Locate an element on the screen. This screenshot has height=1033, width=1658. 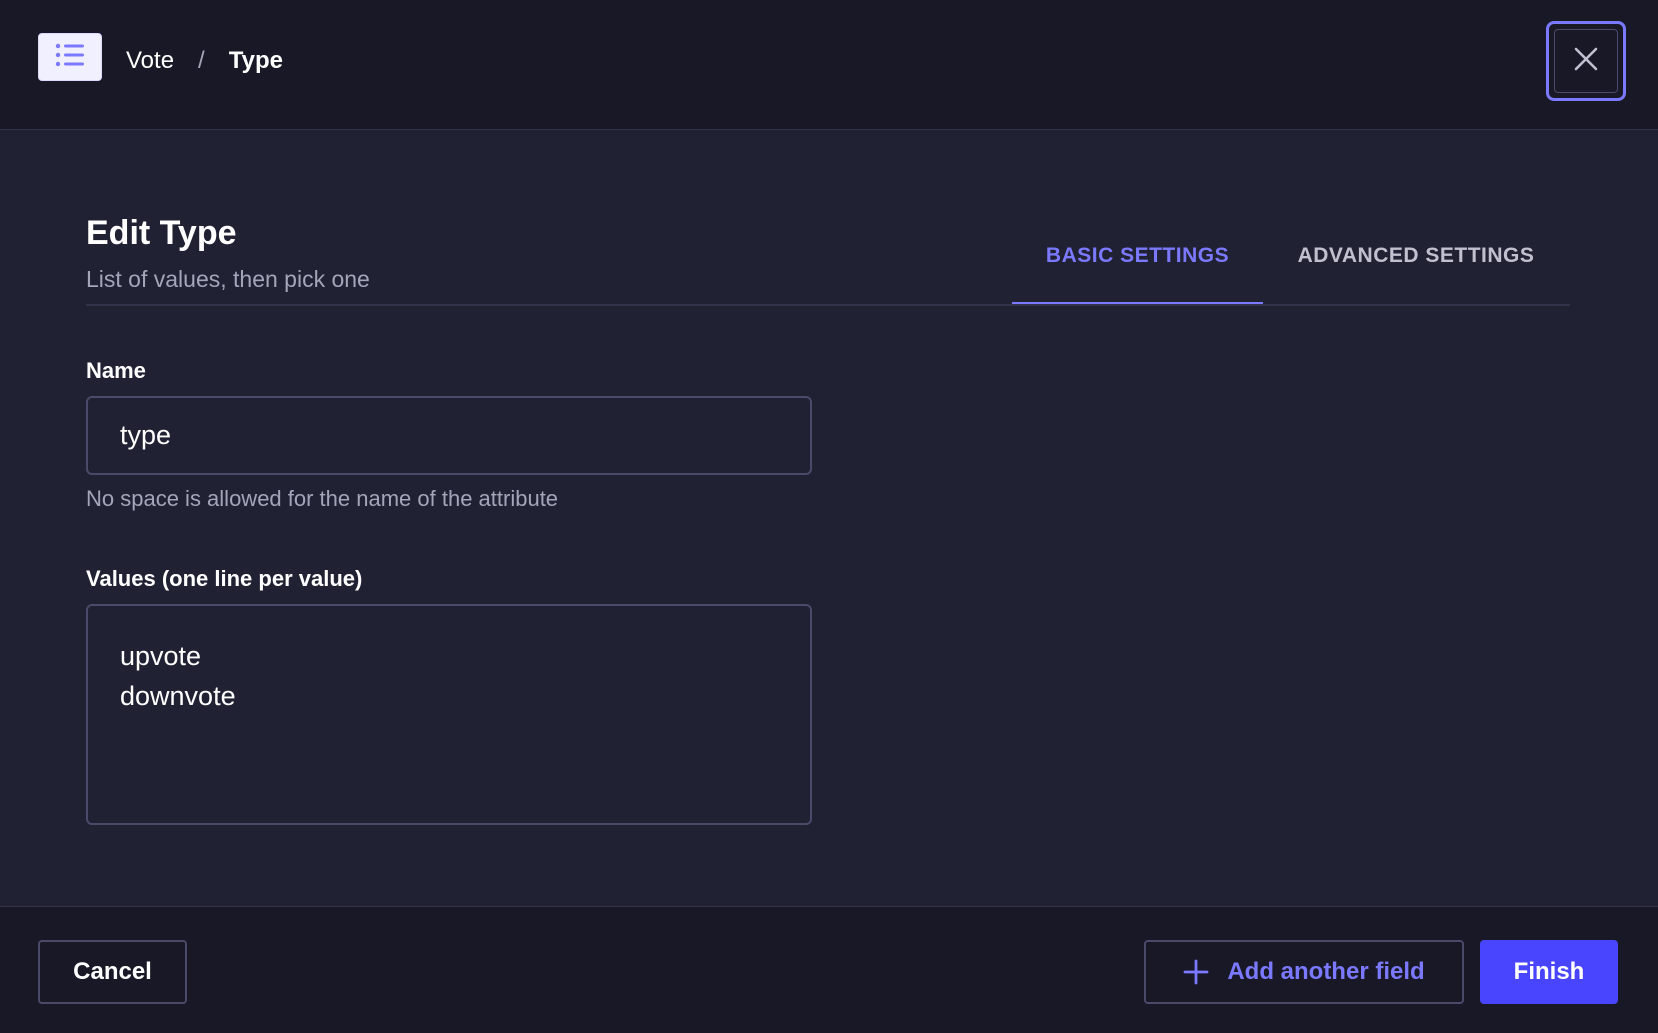
breadcrumb: Vote / Type is located at coordinates (204, 61).